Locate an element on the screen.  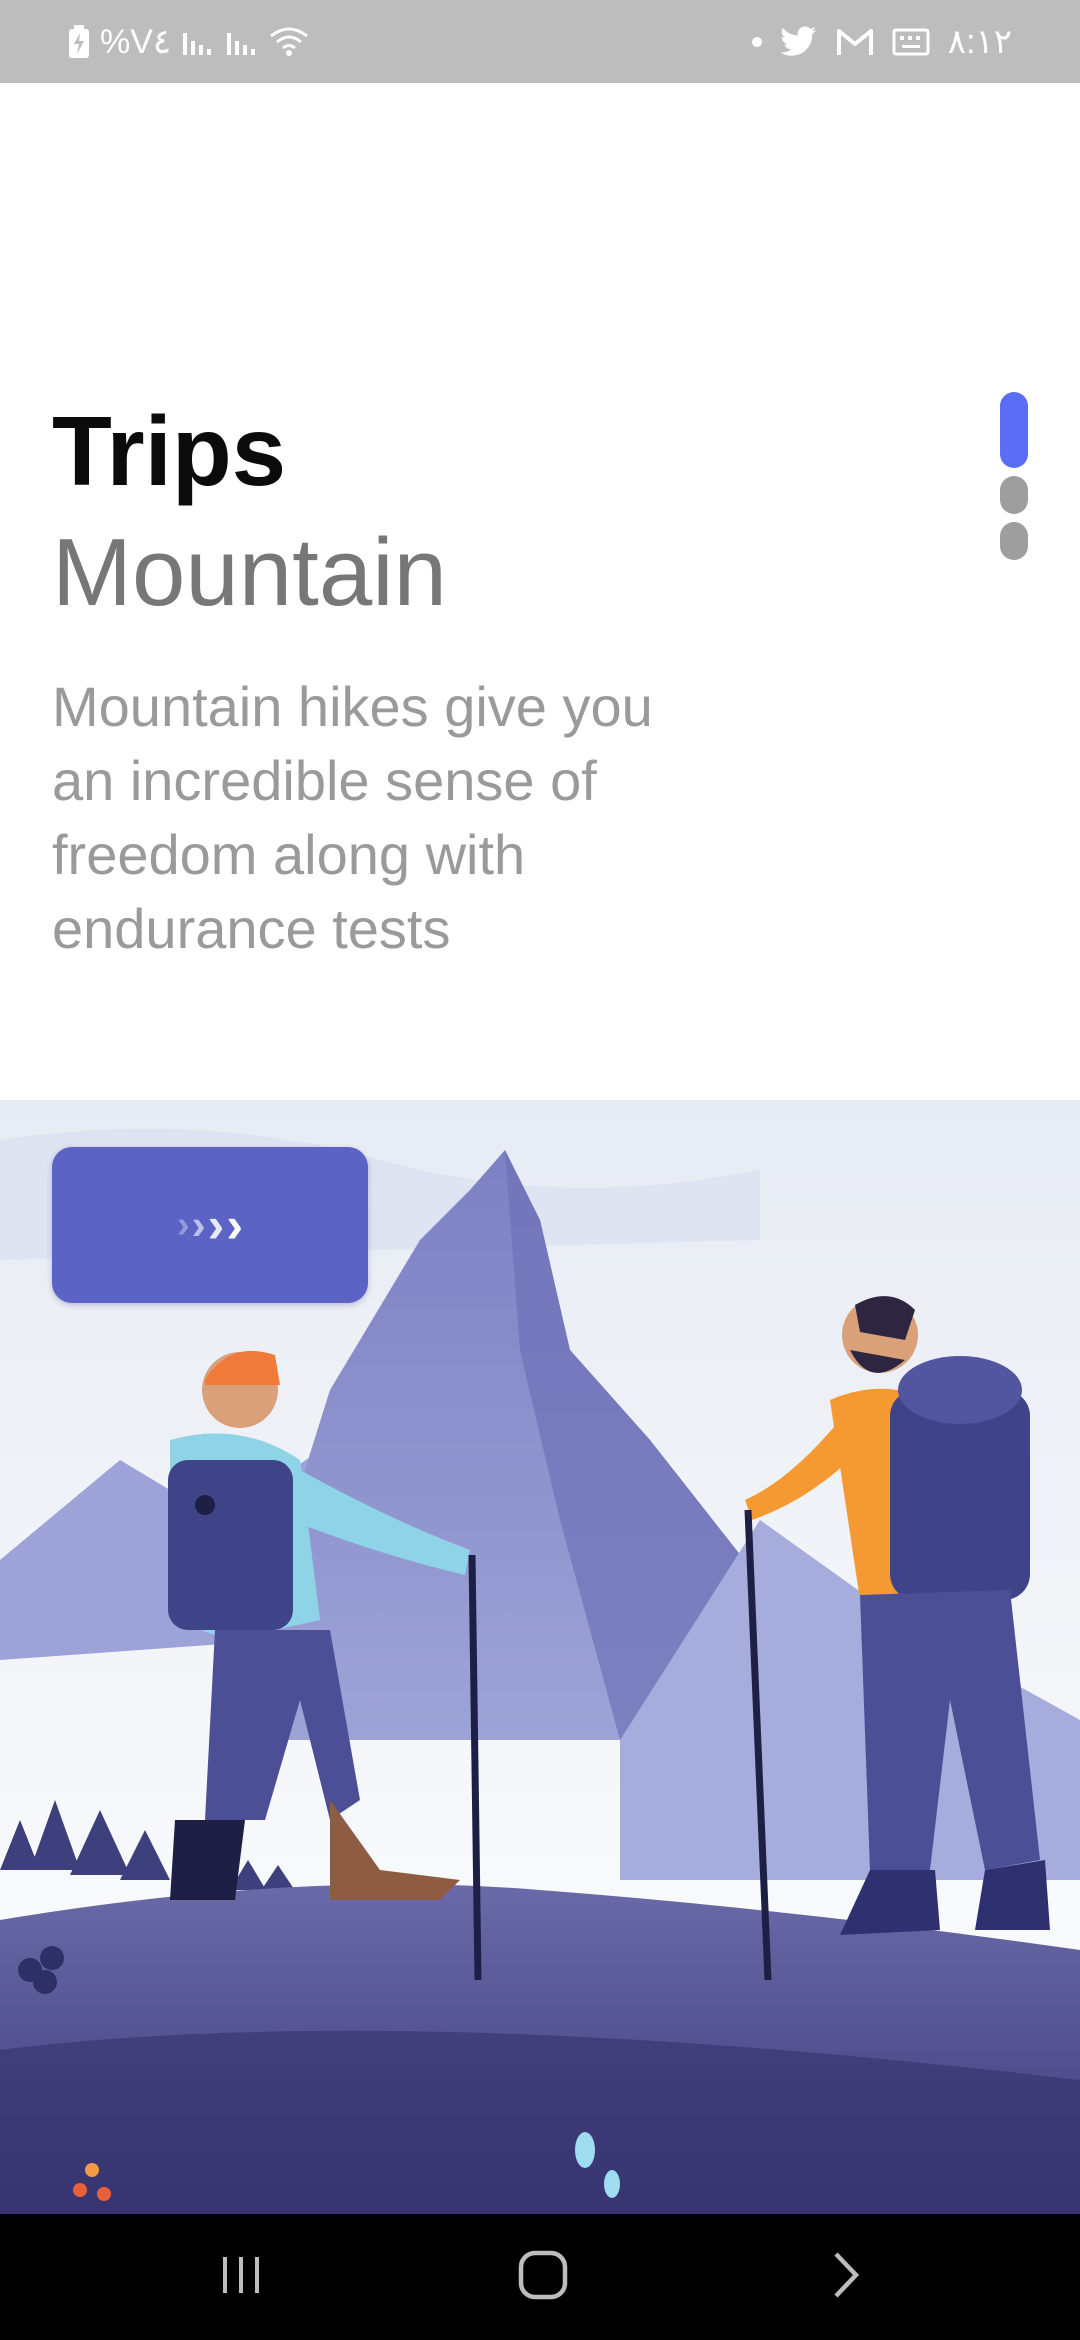
status-bar: %V٤ ٨:١٢ is located at coordinates (540, 41).